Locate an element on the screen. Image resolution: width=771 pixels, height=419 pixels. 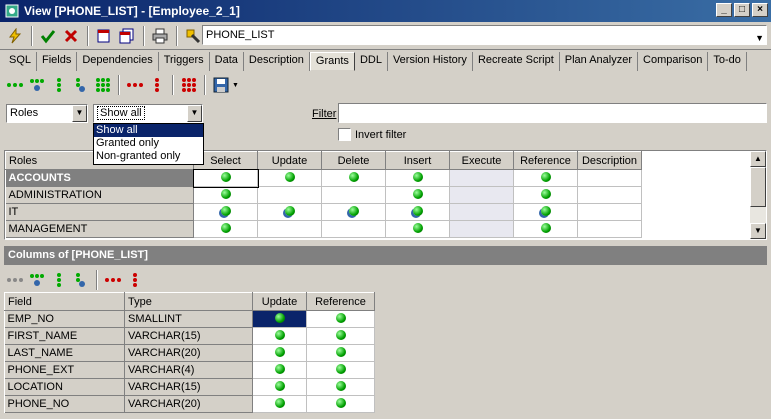
save-icon is located at coordinates (221, 85).